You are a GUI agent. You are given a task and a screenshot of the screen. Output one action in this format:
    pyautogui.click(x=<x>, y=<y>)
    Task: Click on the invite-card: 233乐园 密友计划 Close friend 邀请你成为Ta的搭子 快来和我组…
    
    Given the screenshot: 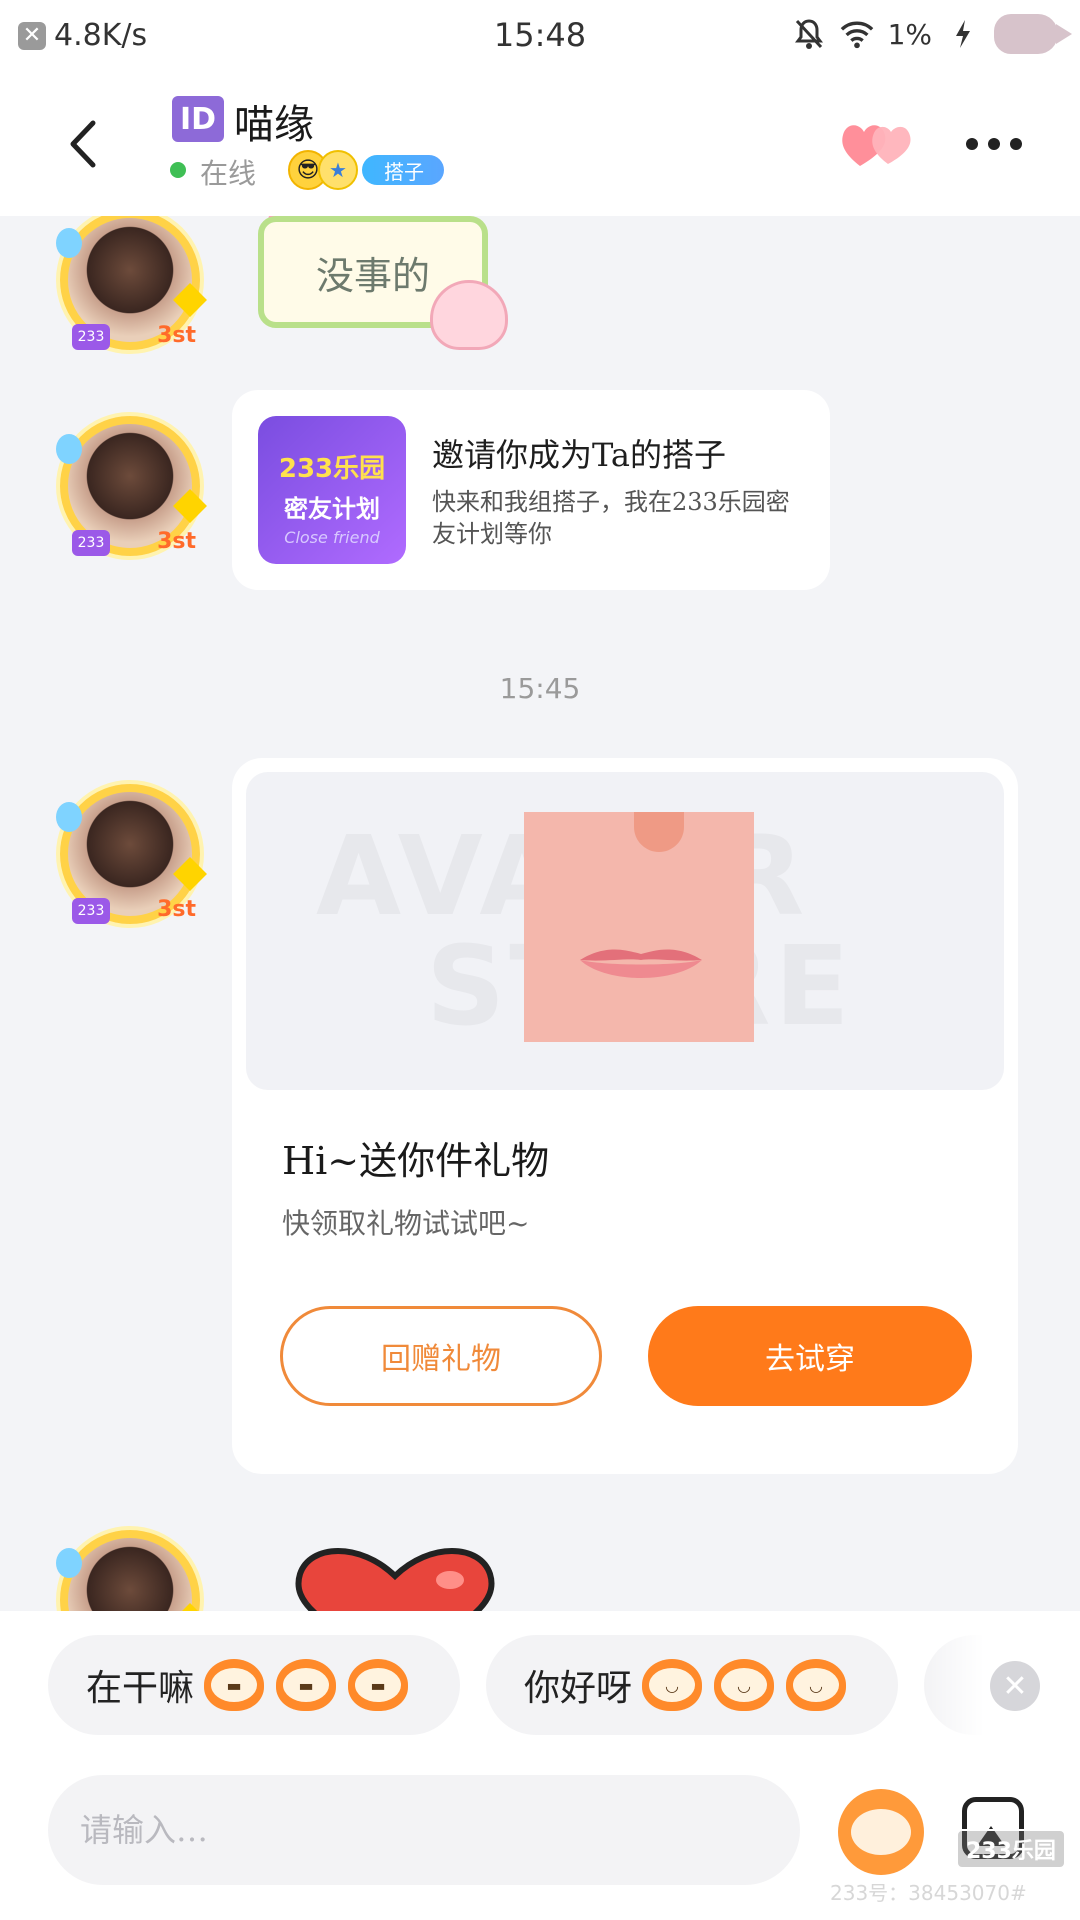 What is the action you would take?
    pyautogui.click(x=531, y=490)
    